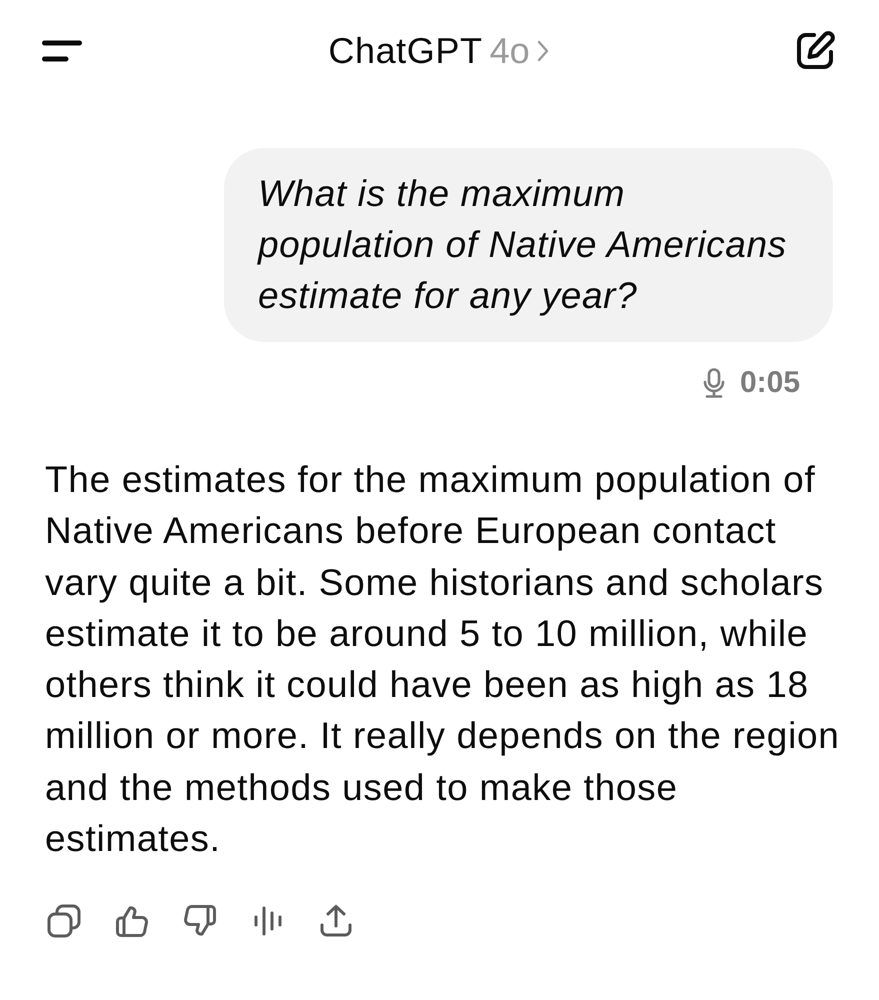 This screenshot has width=879, height=1000. What do you see at coordinates (62, 51) in the screenshot?
I see `menu-icon` at bounding box center [62, 51].